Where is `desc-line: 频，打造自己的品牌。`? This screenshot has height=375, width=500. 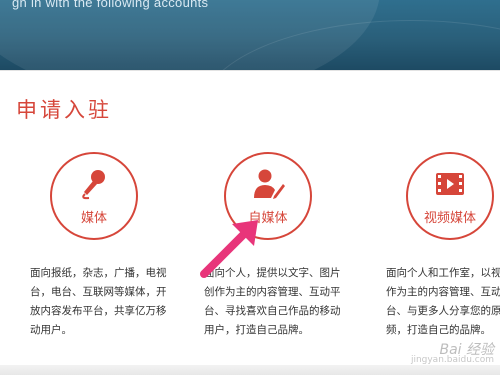
desc-line: 频，打造自己的品牌。 is located at coordinates (438, 330).